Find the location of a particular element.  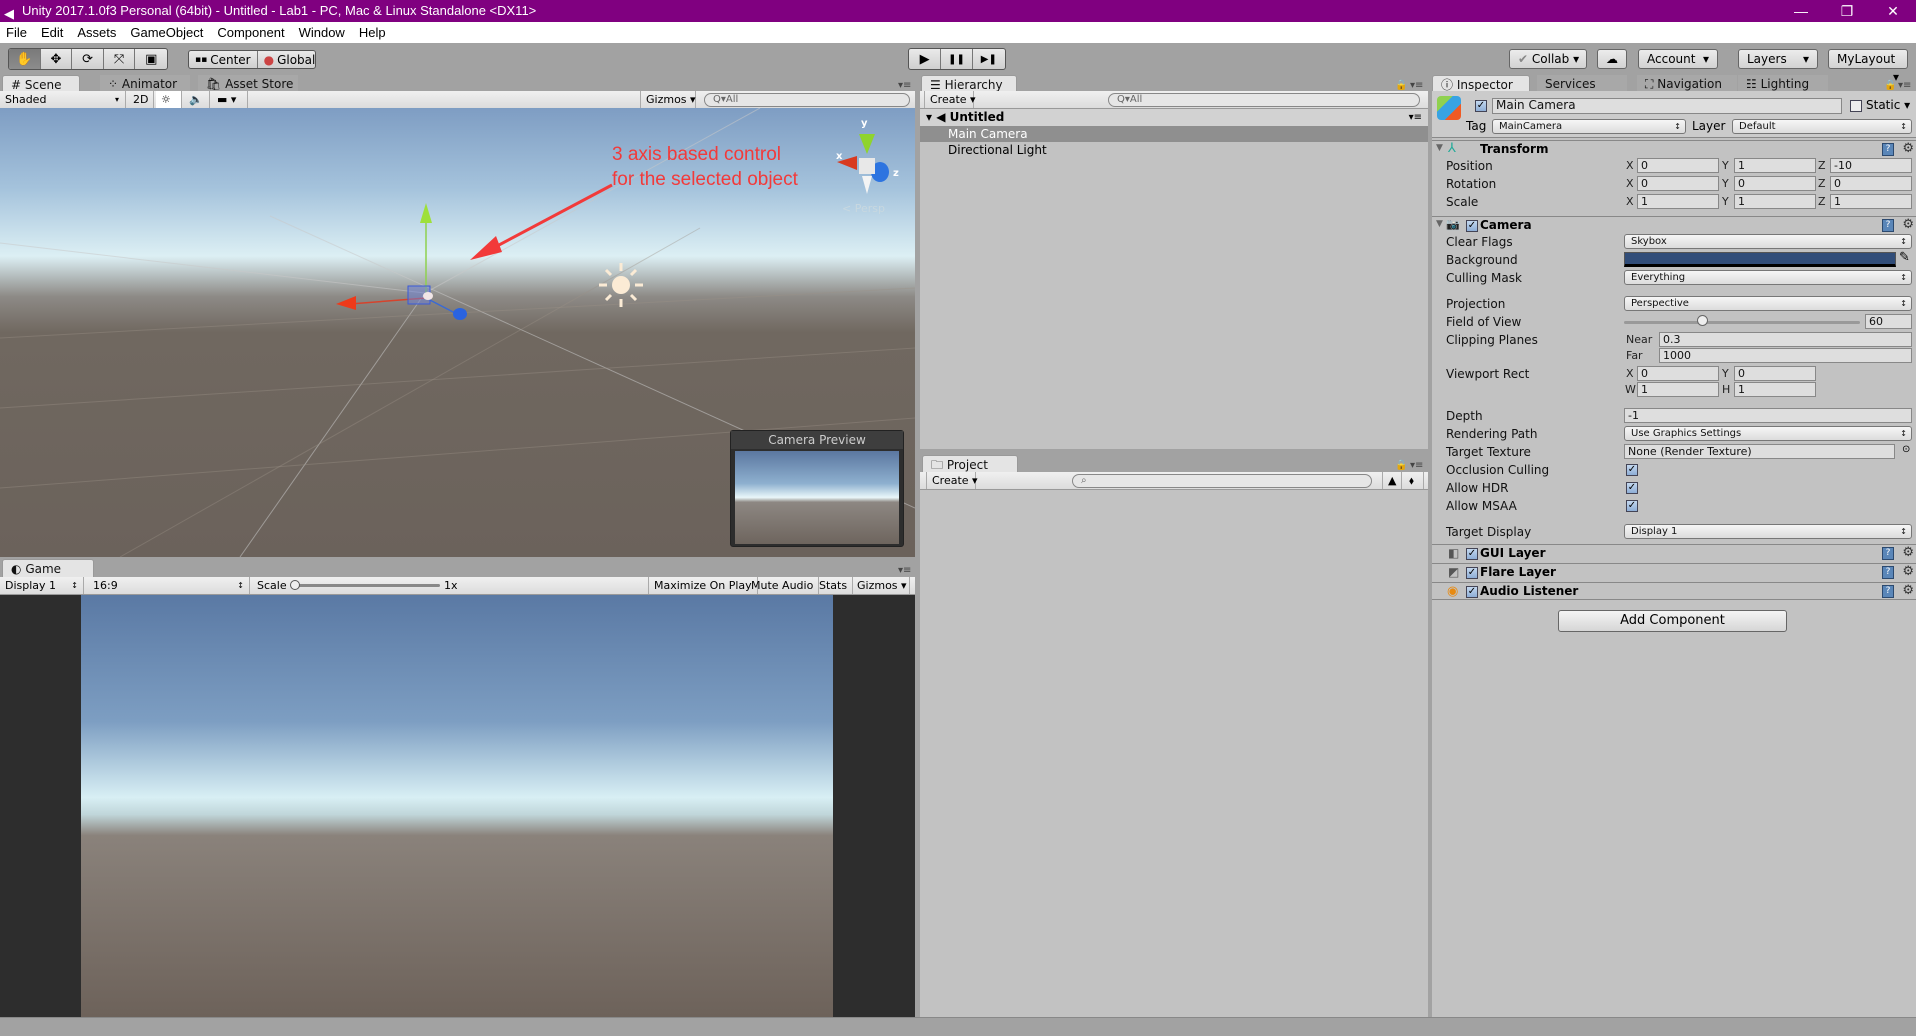

allow-msaa-checkbox: ✓ is located at coordinates (1632, 506).